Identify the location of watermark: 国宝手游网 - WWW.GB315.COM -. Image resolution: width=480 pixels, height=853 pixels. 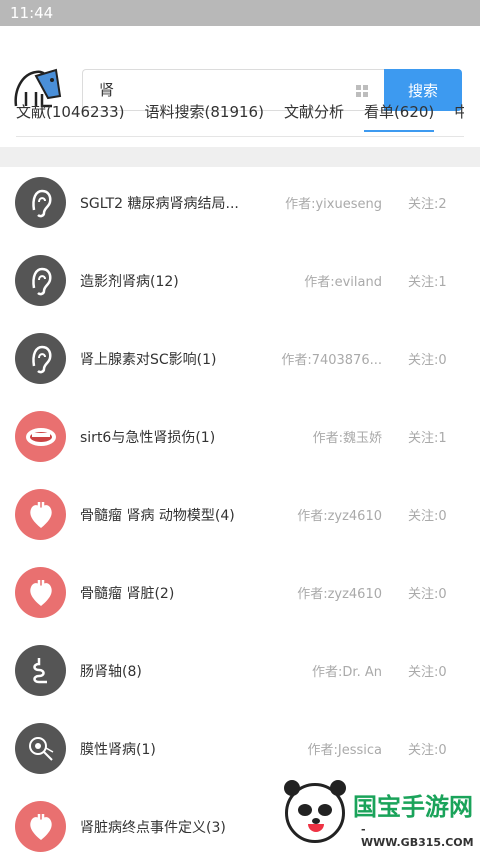
(372, 813).